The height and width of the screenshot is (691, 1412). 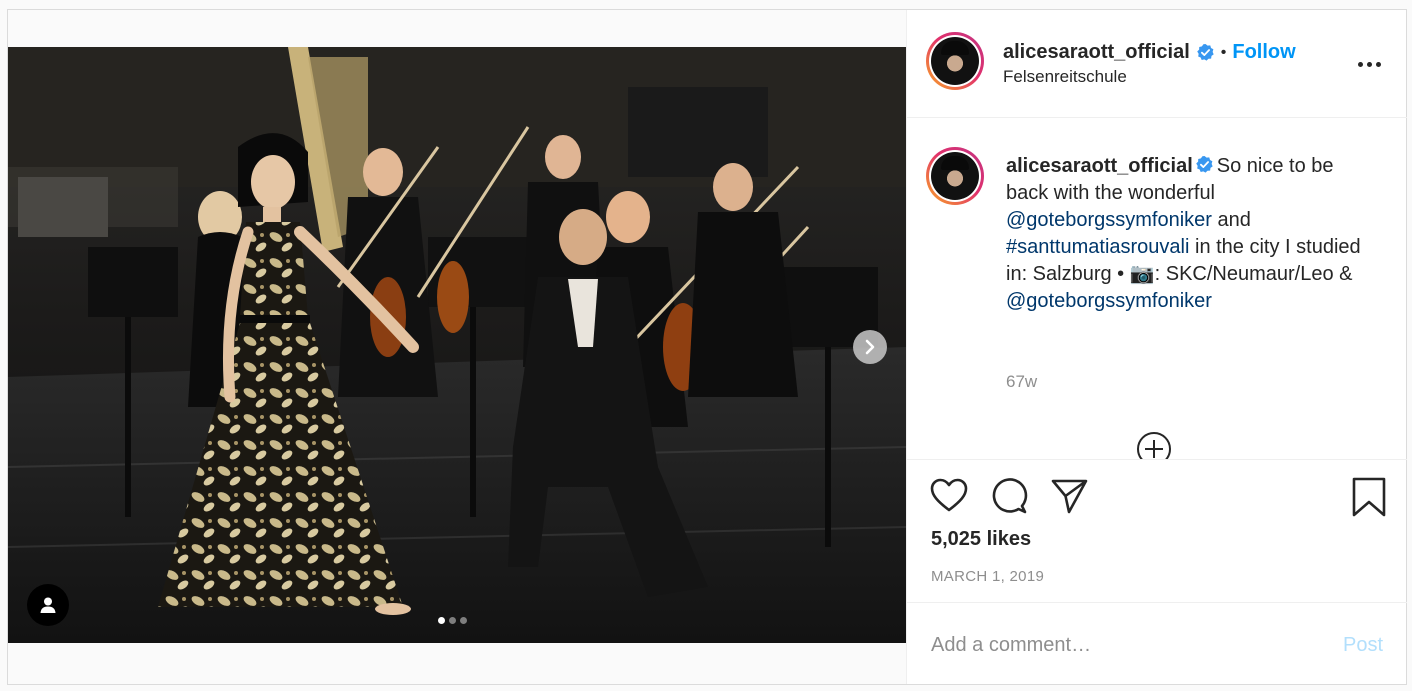 What do you see at coordinates (1263, 52) in the screenshot?
I see `follow-button: Follow` at bounding box center [1263, 52].